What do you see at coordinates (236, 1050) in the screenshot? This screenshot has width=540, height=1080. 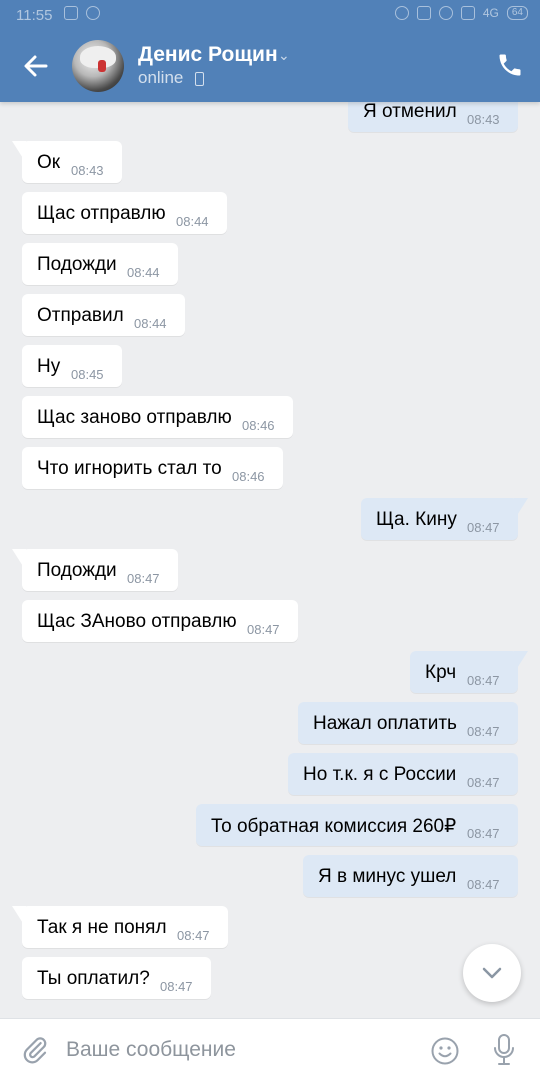 I see `message-input` at bounding box center [236, 1050].